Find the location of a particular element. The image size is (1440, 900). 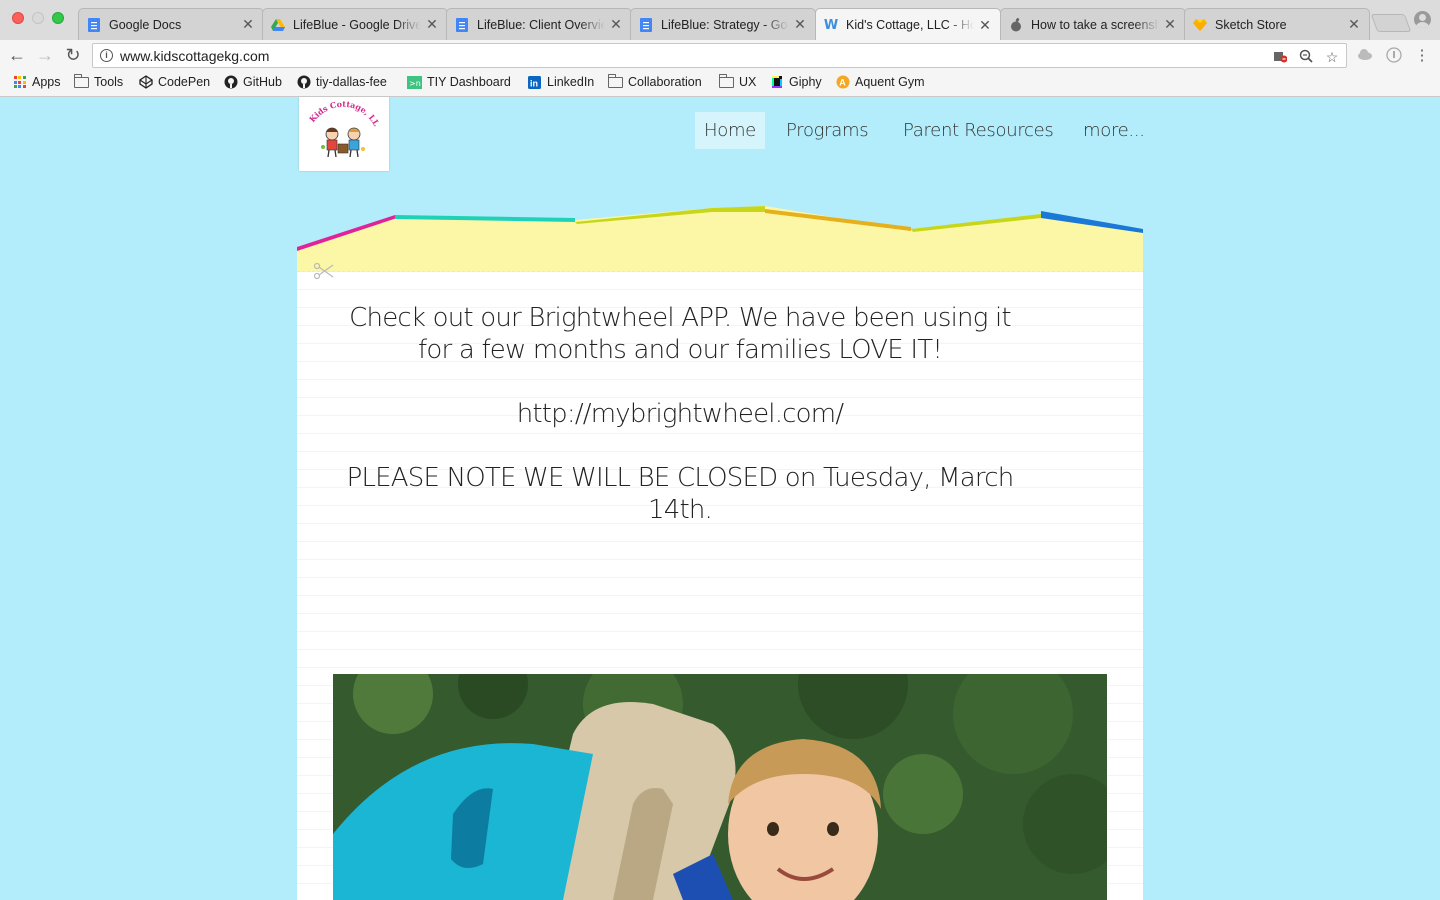

reload-icon: ↻ is located at coordinates (73, 55).